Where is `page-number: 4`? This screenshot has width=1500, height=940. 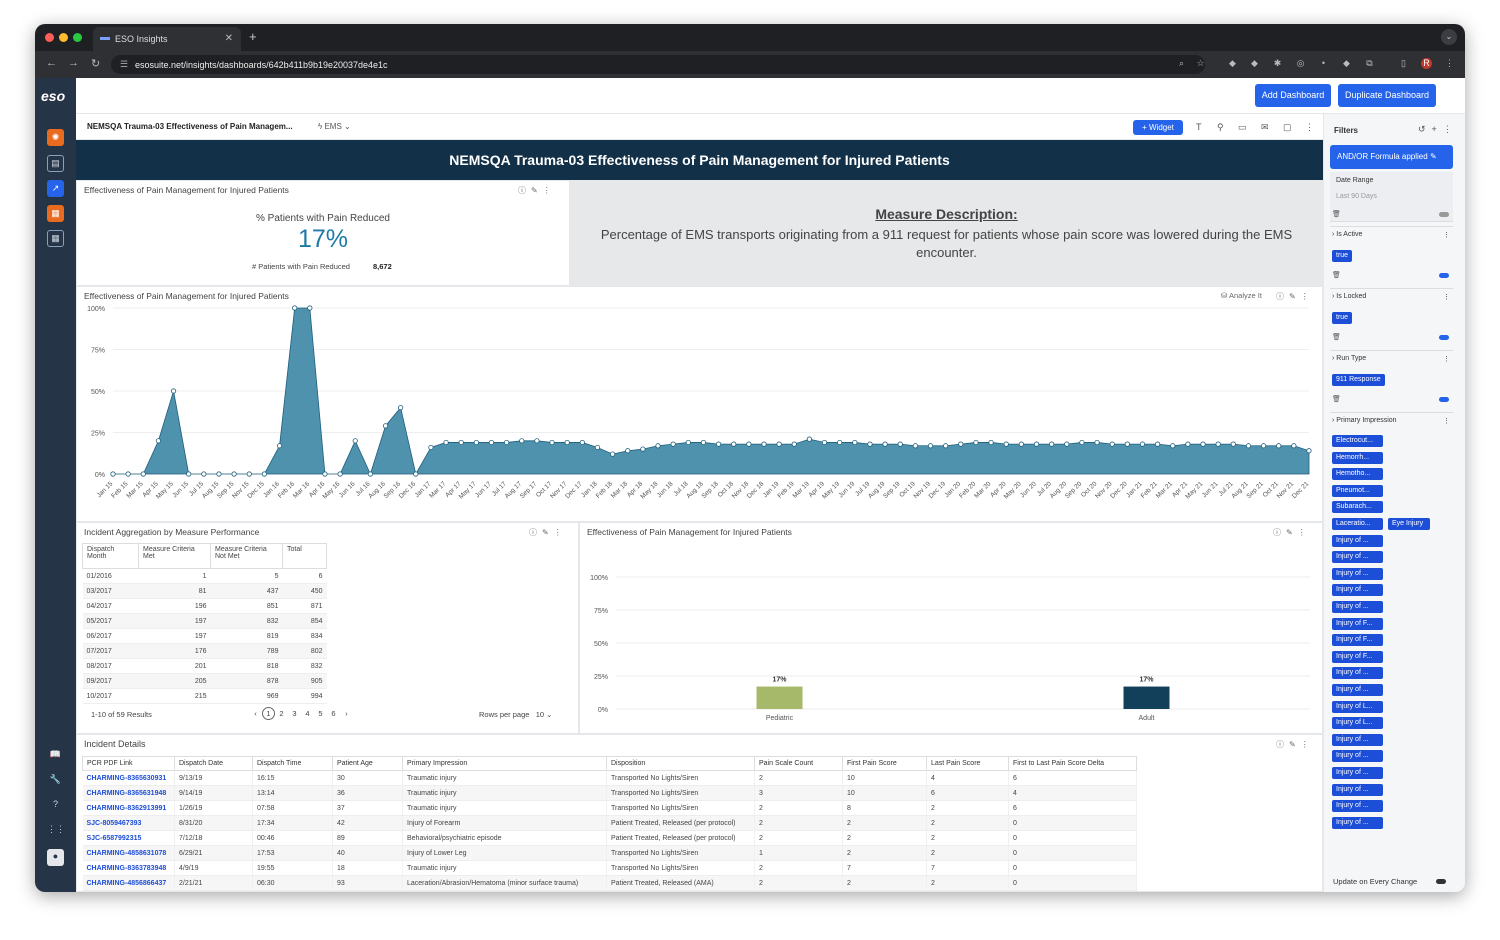
page-number: 4 is located at coordinates (307, 713).